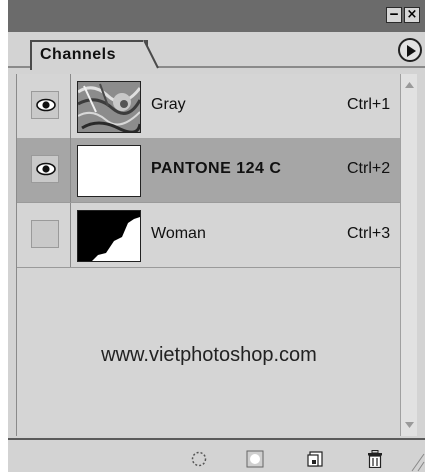  What do you see at coordinates (369, 233) in the screenshot?
I see `channel-shortcut: Ctrl+3` at bounding box center [369, 233].